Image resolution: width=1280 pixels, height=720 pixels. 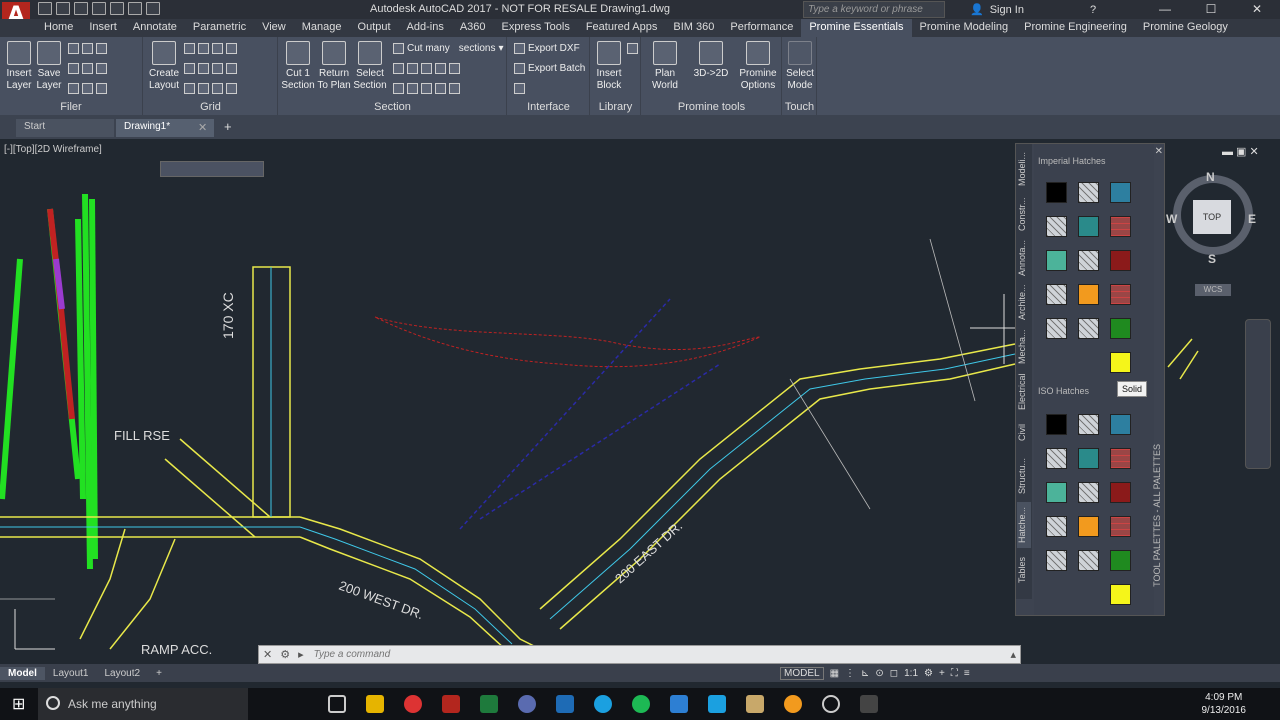 I want to click on save-icon, so click(x=81, y=8).